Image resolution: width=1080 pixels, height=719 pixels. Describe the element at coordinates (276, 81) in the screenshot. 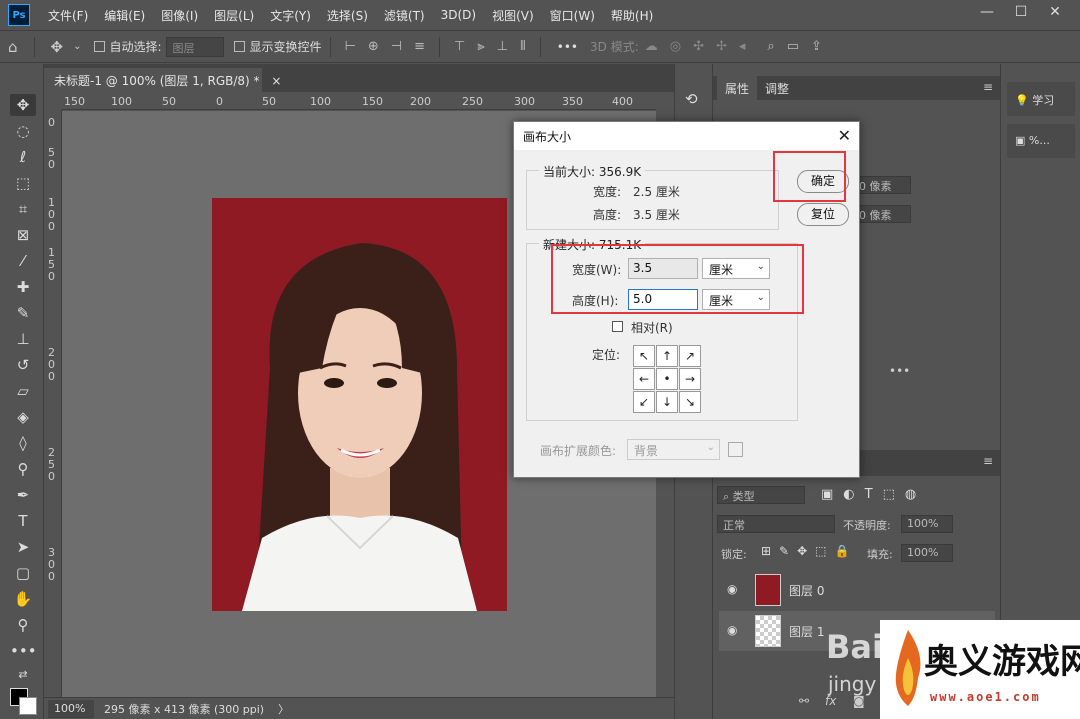

I see `close-tab-icon: ×` at that location.